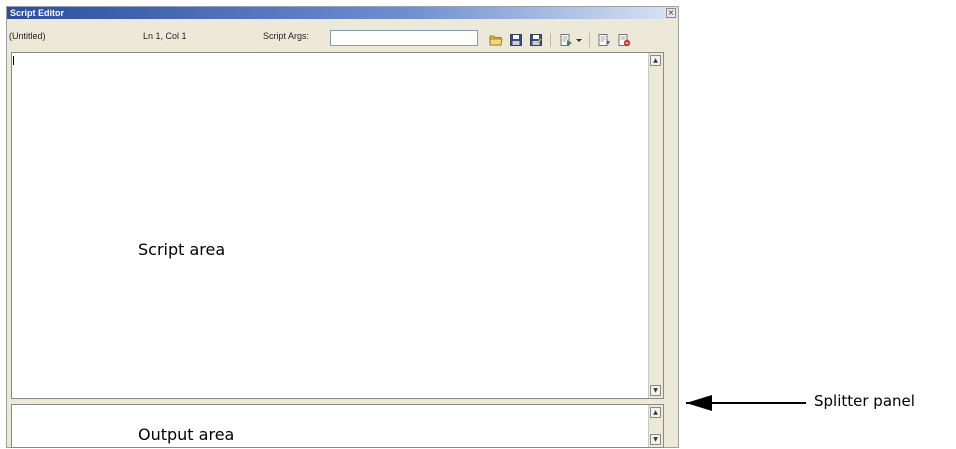 The image size is (956, 449). Describe the element at coordinates (624, 40) in the screenshot. I see `stop-icon` at that location.